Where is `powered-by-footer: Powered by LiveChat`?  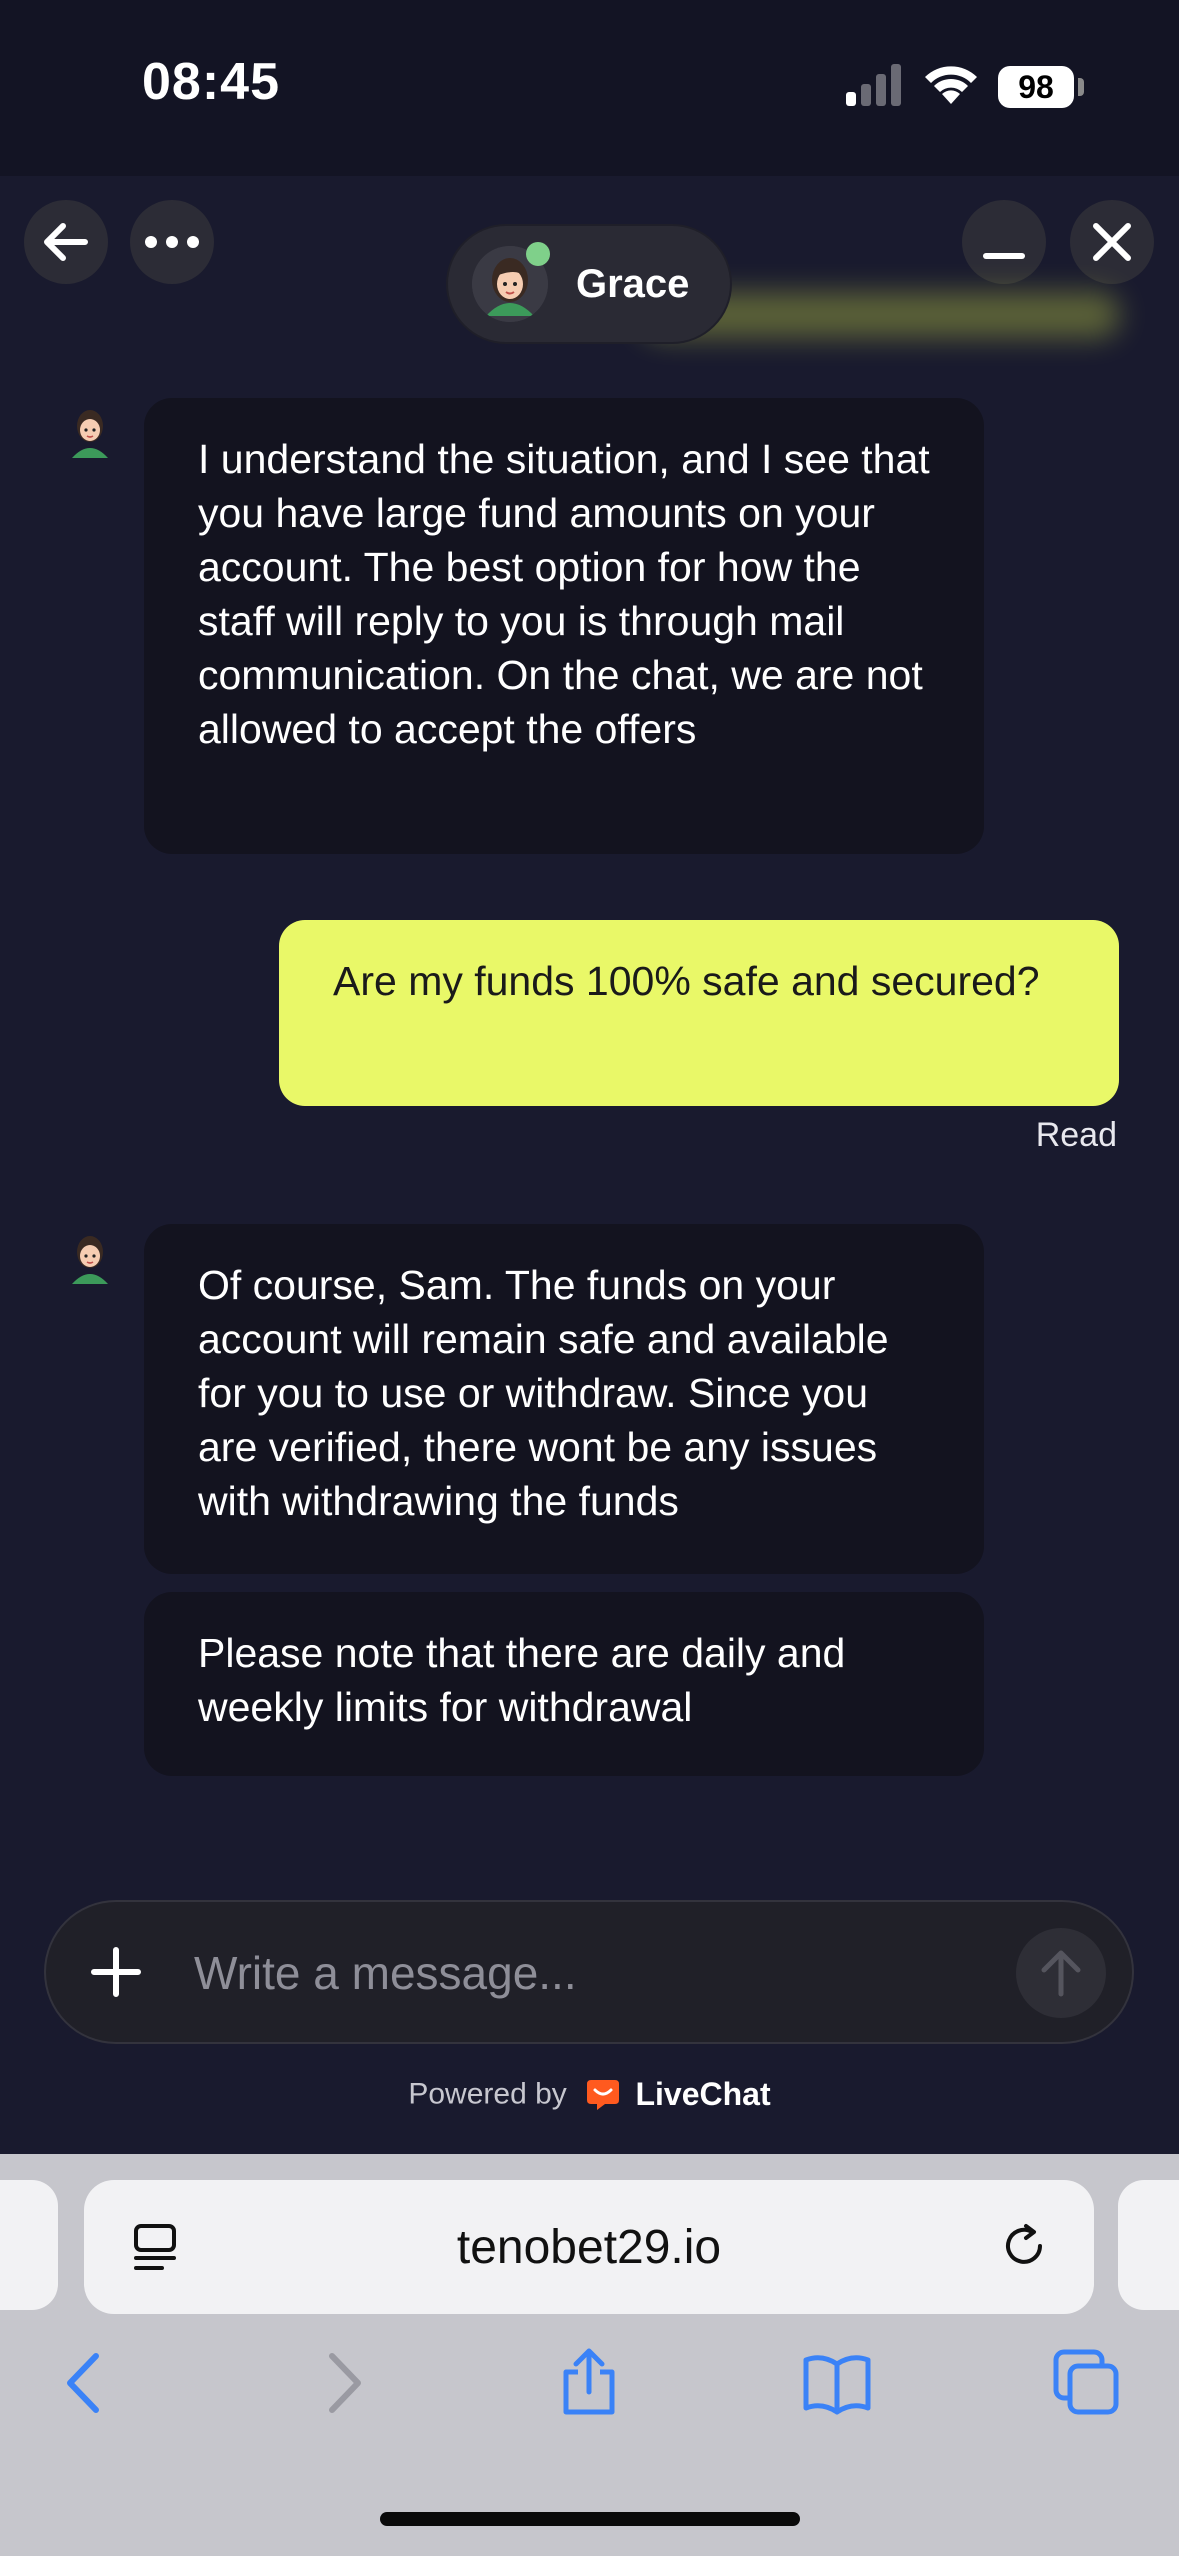
powered-by-footer: Powered by LiveChat is located at coordinates (589, 2094).